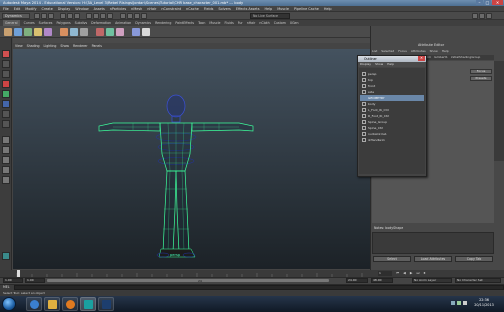 The width and height of the screenshot is (504, 312). What do you see at coordinates (478, 280) in the screenshot?
I see `character-set-select: No Character Set` at bounding box center [478, 280].